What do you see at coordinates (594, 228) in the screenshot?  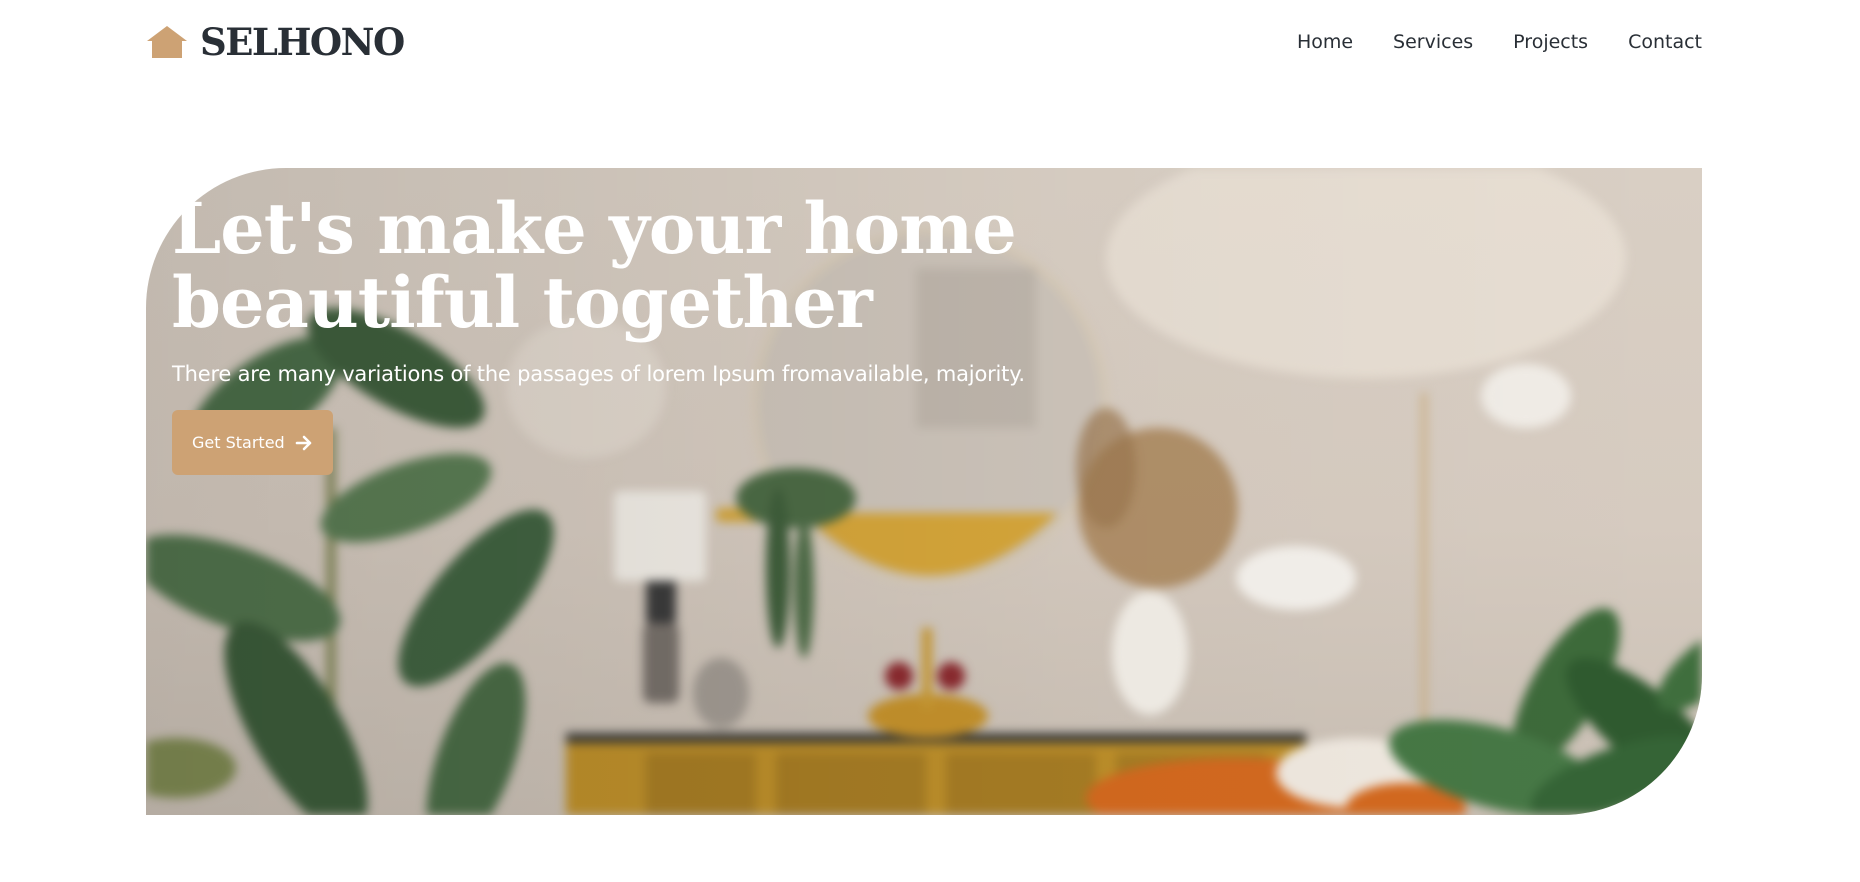 I see `hero-title-line: Let's make your home` at bounding box center [594, 228].